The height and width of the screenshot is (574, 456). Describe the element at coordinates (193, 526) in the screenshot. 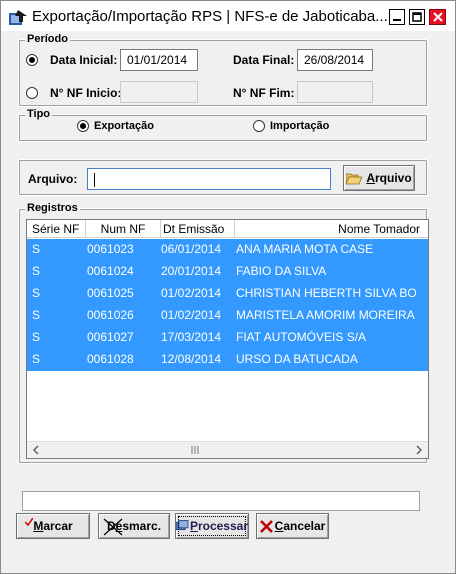

I see `processar-u: P` at that location.